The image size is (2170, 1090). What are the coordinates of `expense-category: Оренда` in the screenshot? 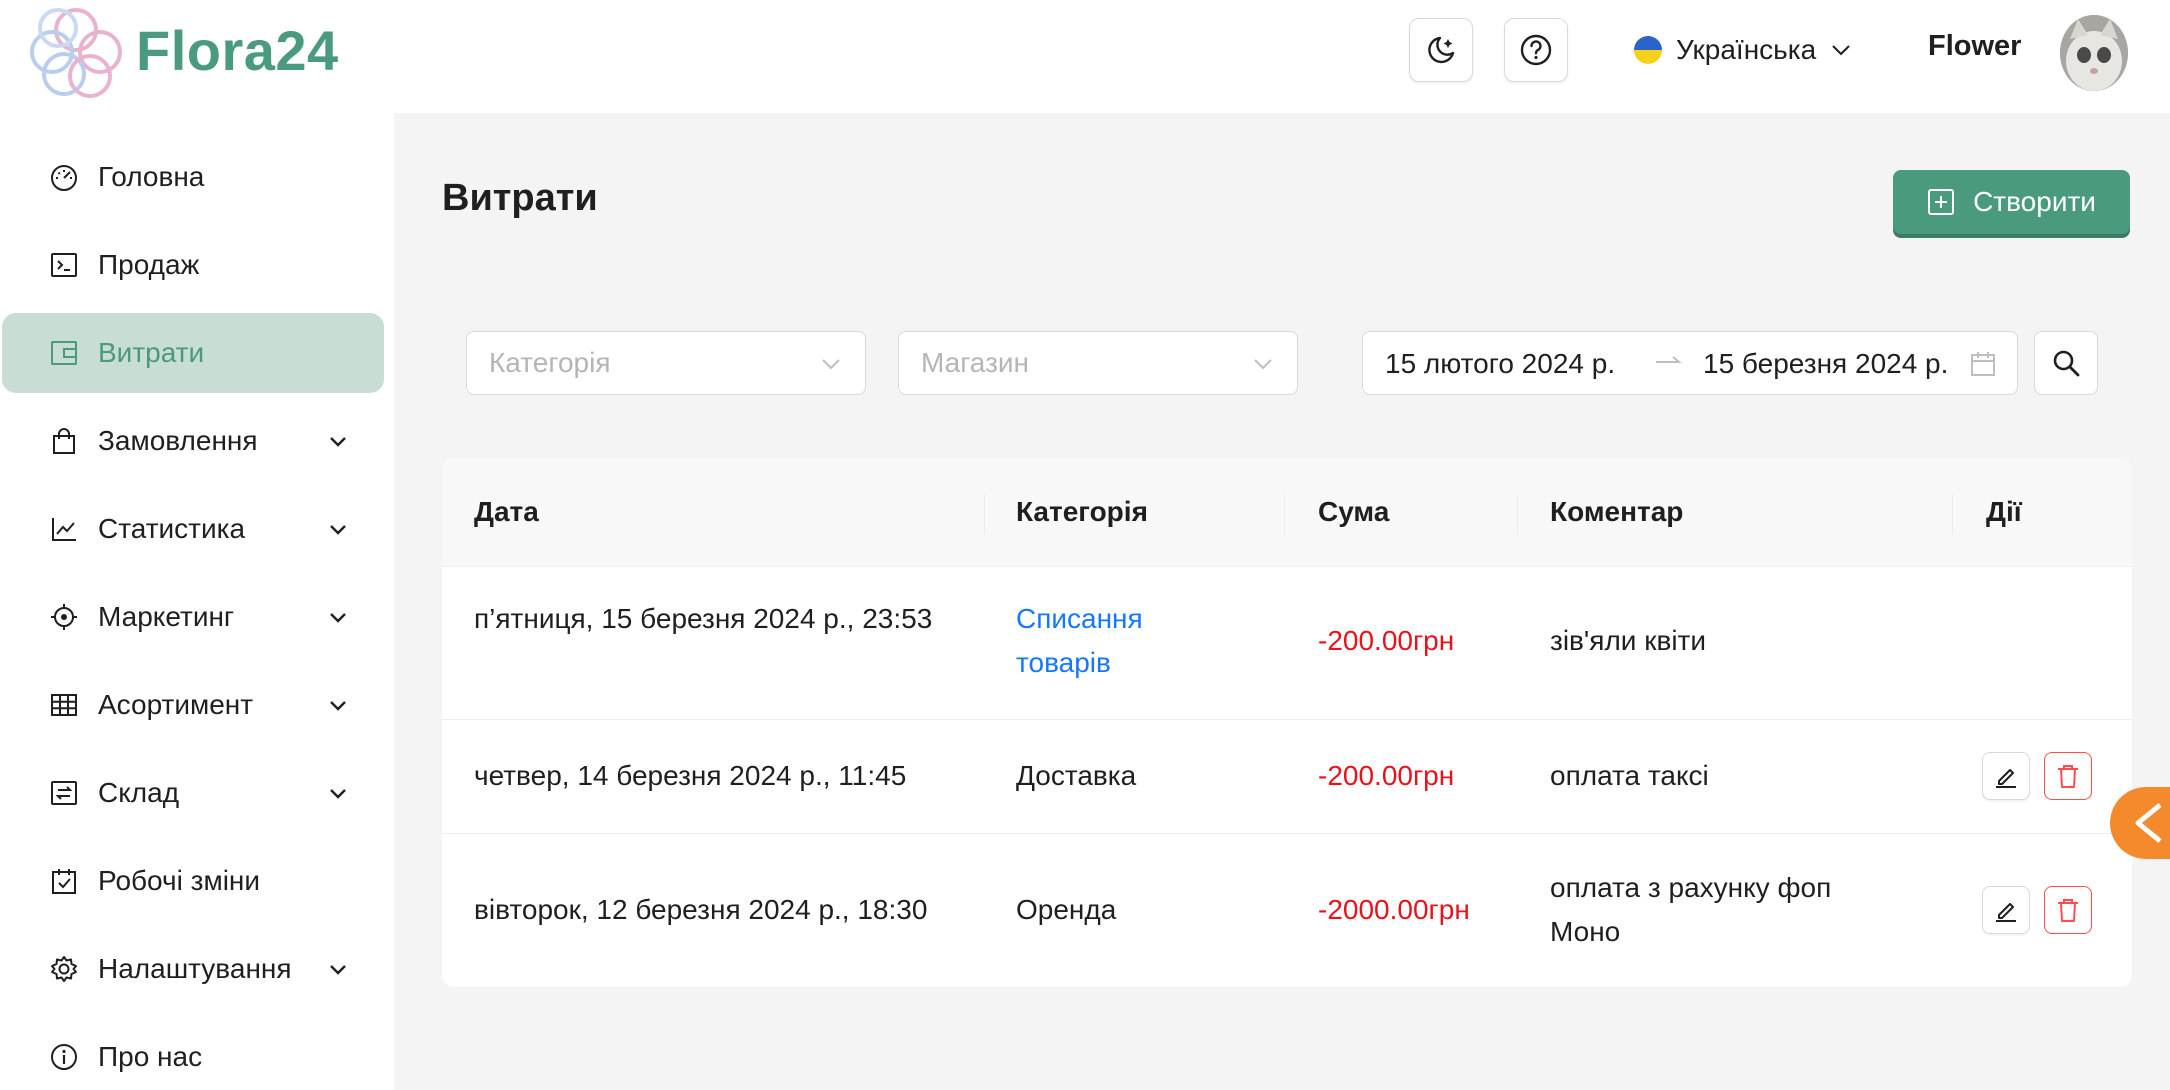 It's located at (1066, 909).